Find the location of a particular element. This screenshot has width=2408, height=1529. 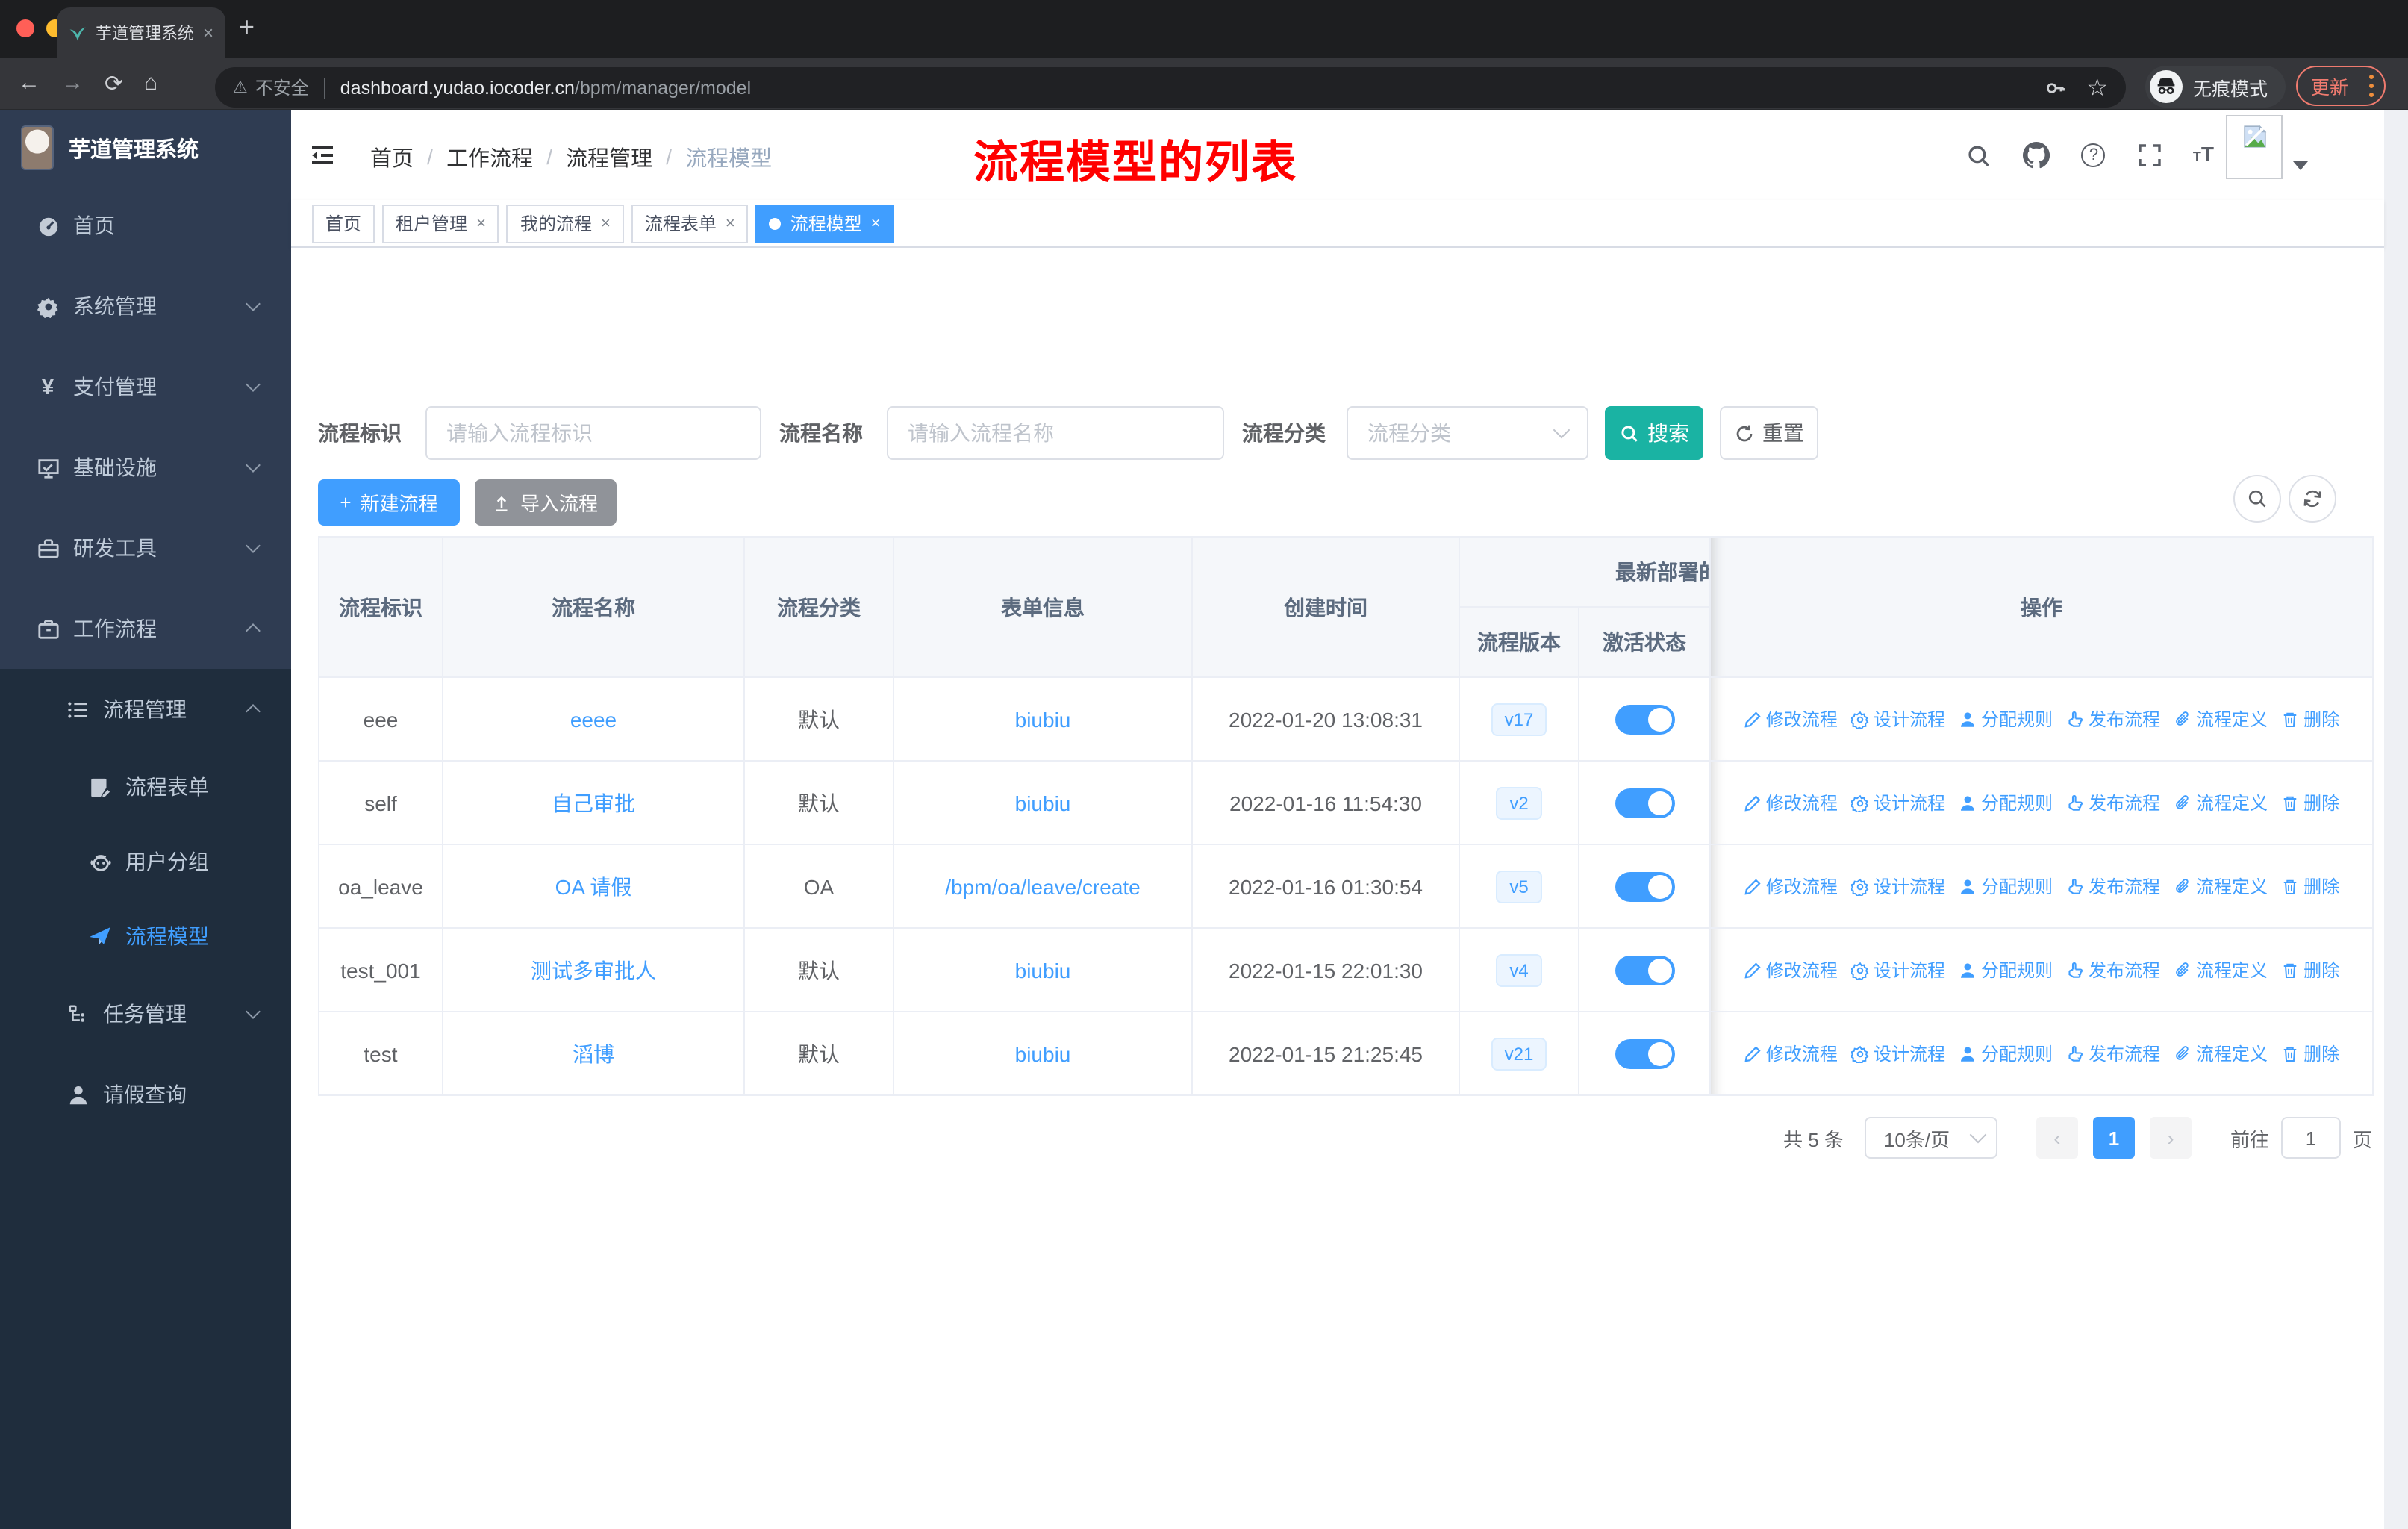

search-icon is located at coordinates (1978, 155).